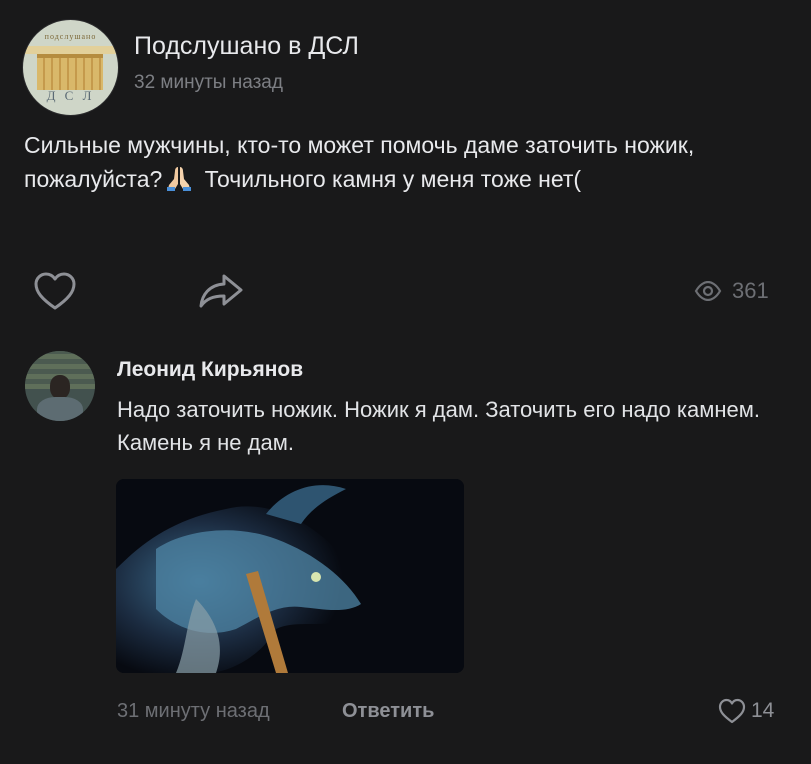 Image resolution: width=811 pixels, height=764 pixels. Describe the element at coordinates (708, 291) in the screenshot. I see `eye-icon` at that location.